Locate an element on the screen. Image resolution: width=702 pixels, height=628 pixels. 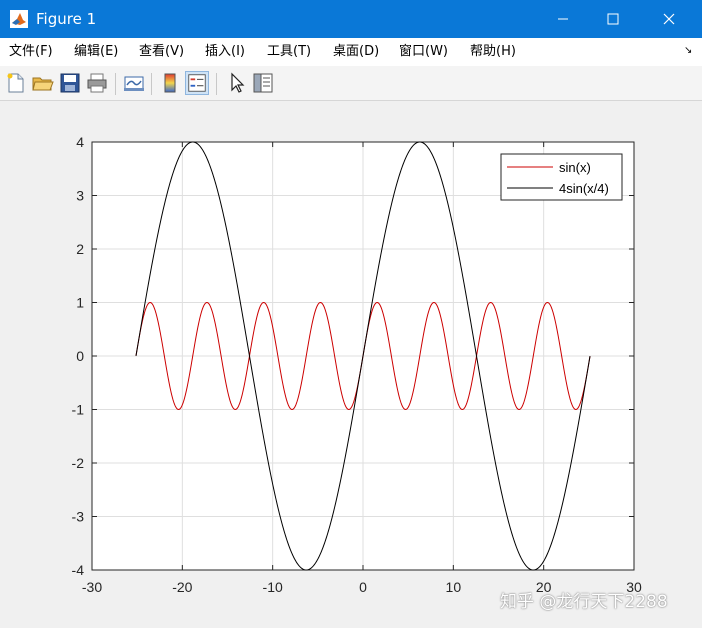
watermark: 知乎 @龙行天下2288 is located at coordinates (584, 602).